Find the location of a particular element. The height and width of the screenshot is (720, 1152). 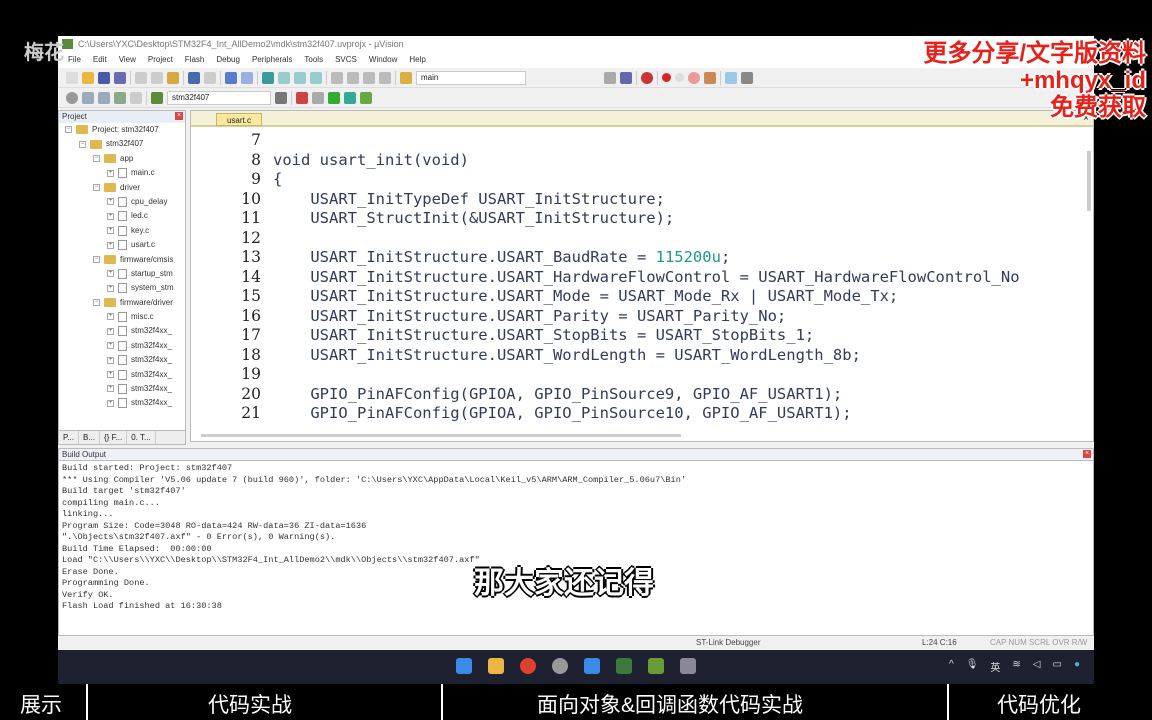

battery-icon: ▭ is located at coordinates (1057, 666).